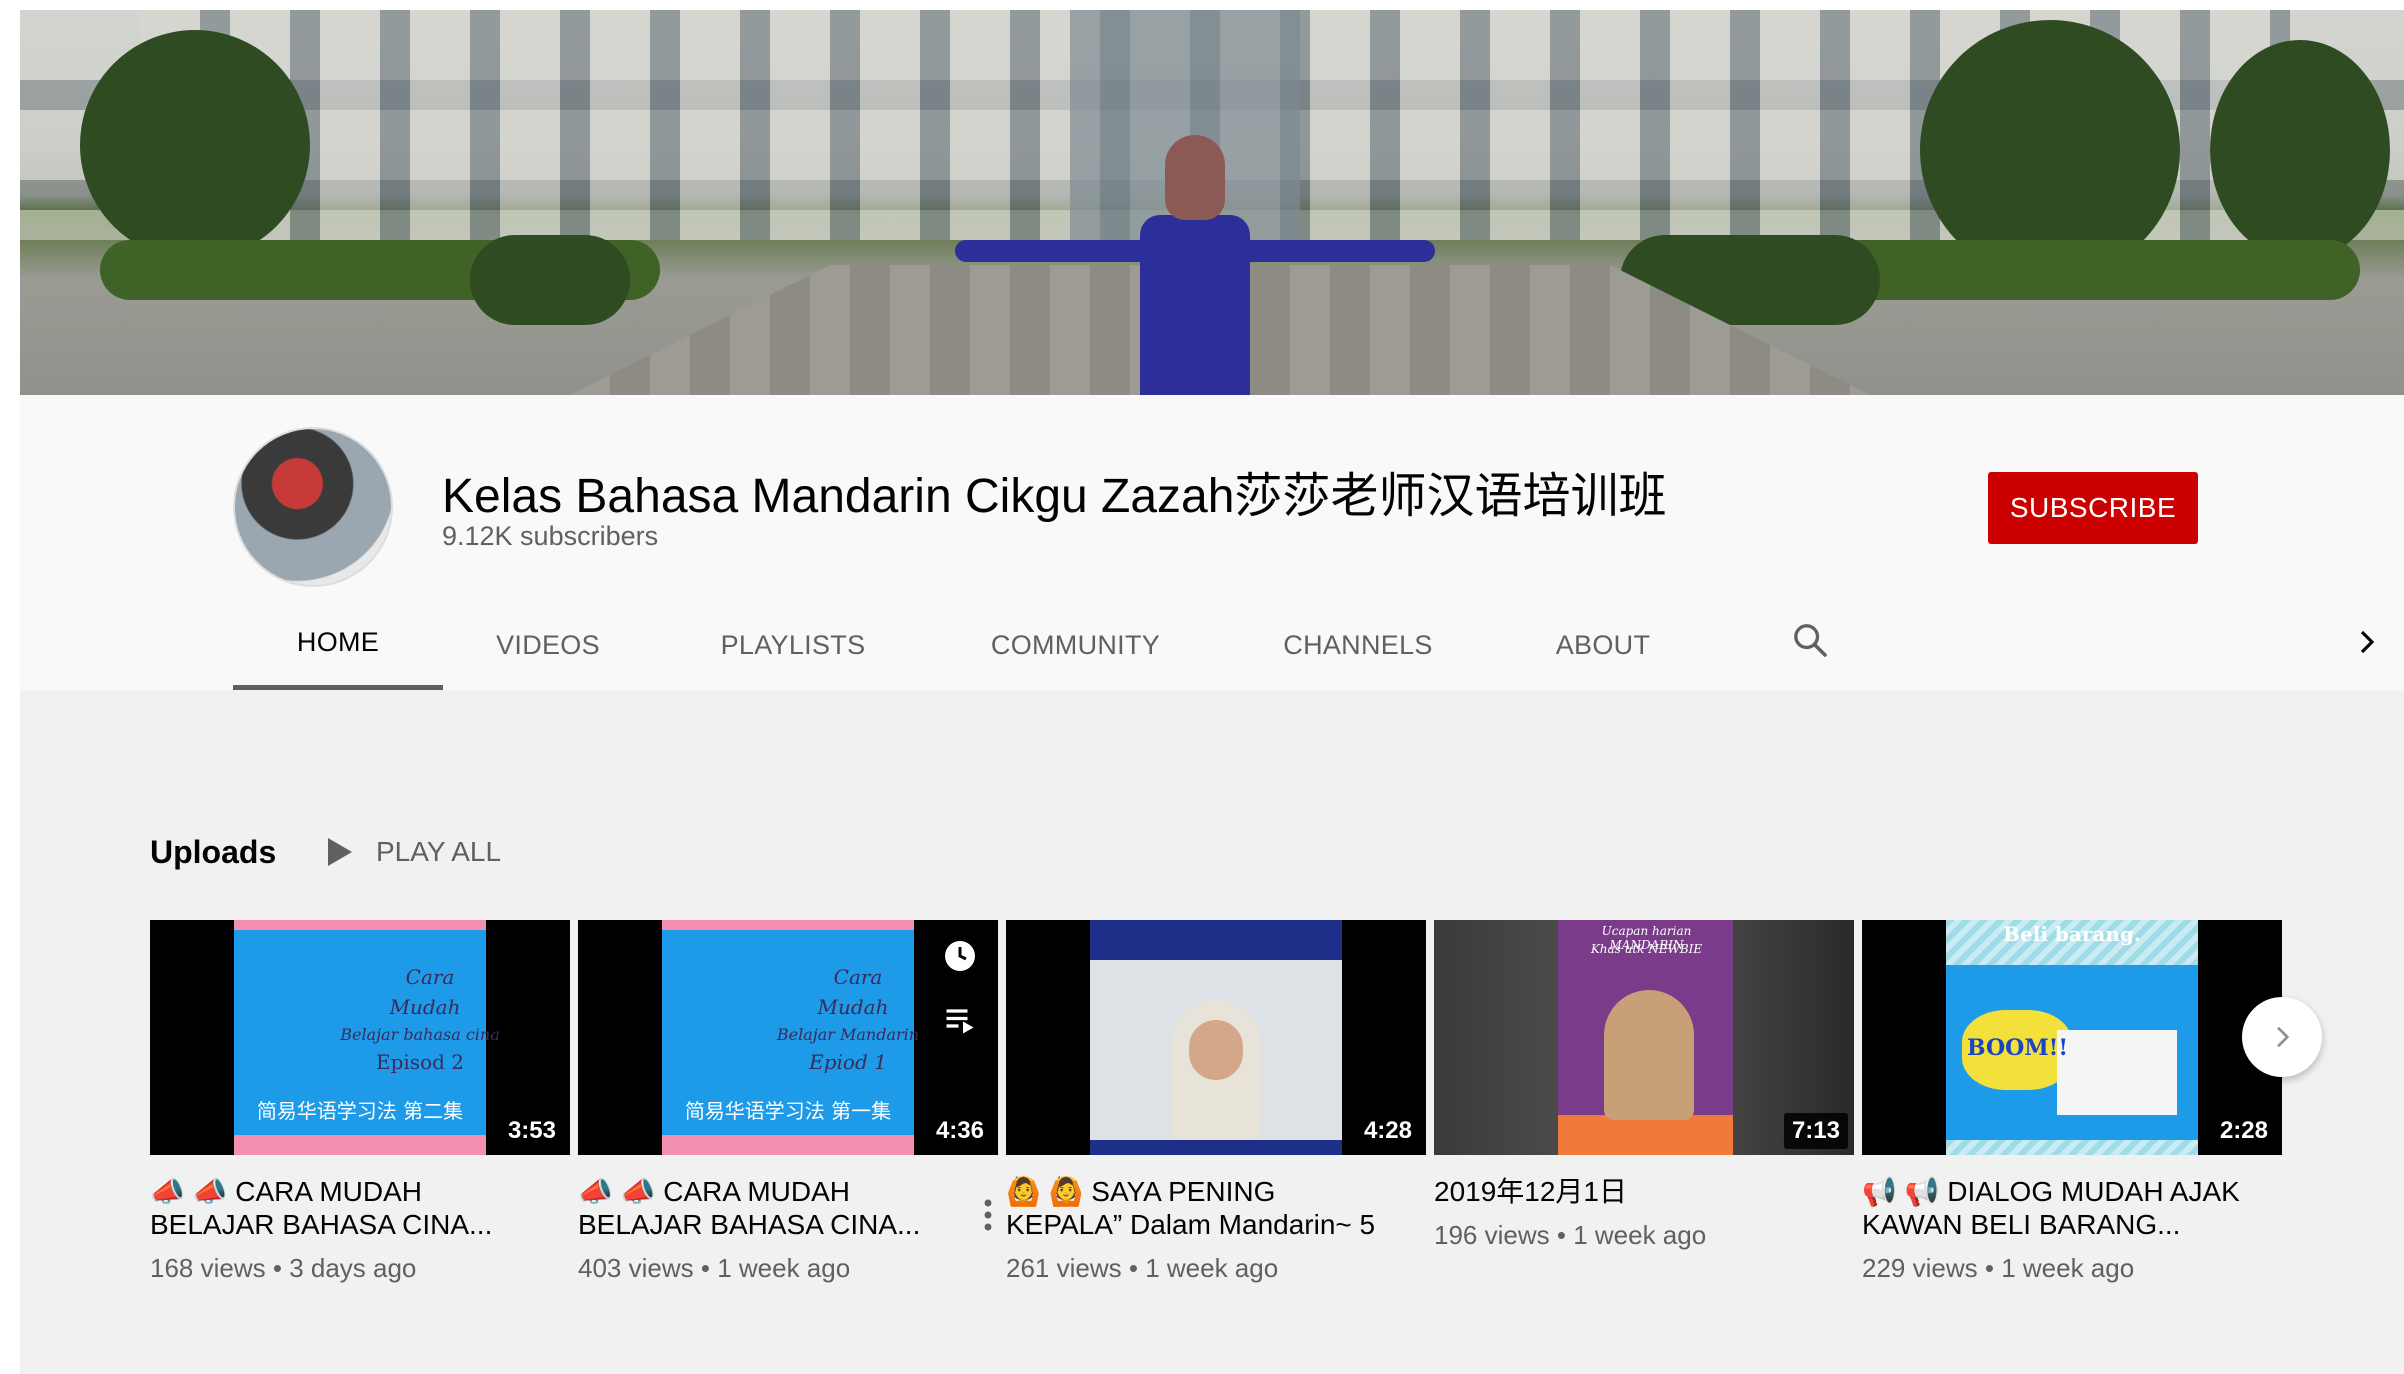  I want to click on thumb-text: 简易华语学习法 第二集, so click(360, 1111).